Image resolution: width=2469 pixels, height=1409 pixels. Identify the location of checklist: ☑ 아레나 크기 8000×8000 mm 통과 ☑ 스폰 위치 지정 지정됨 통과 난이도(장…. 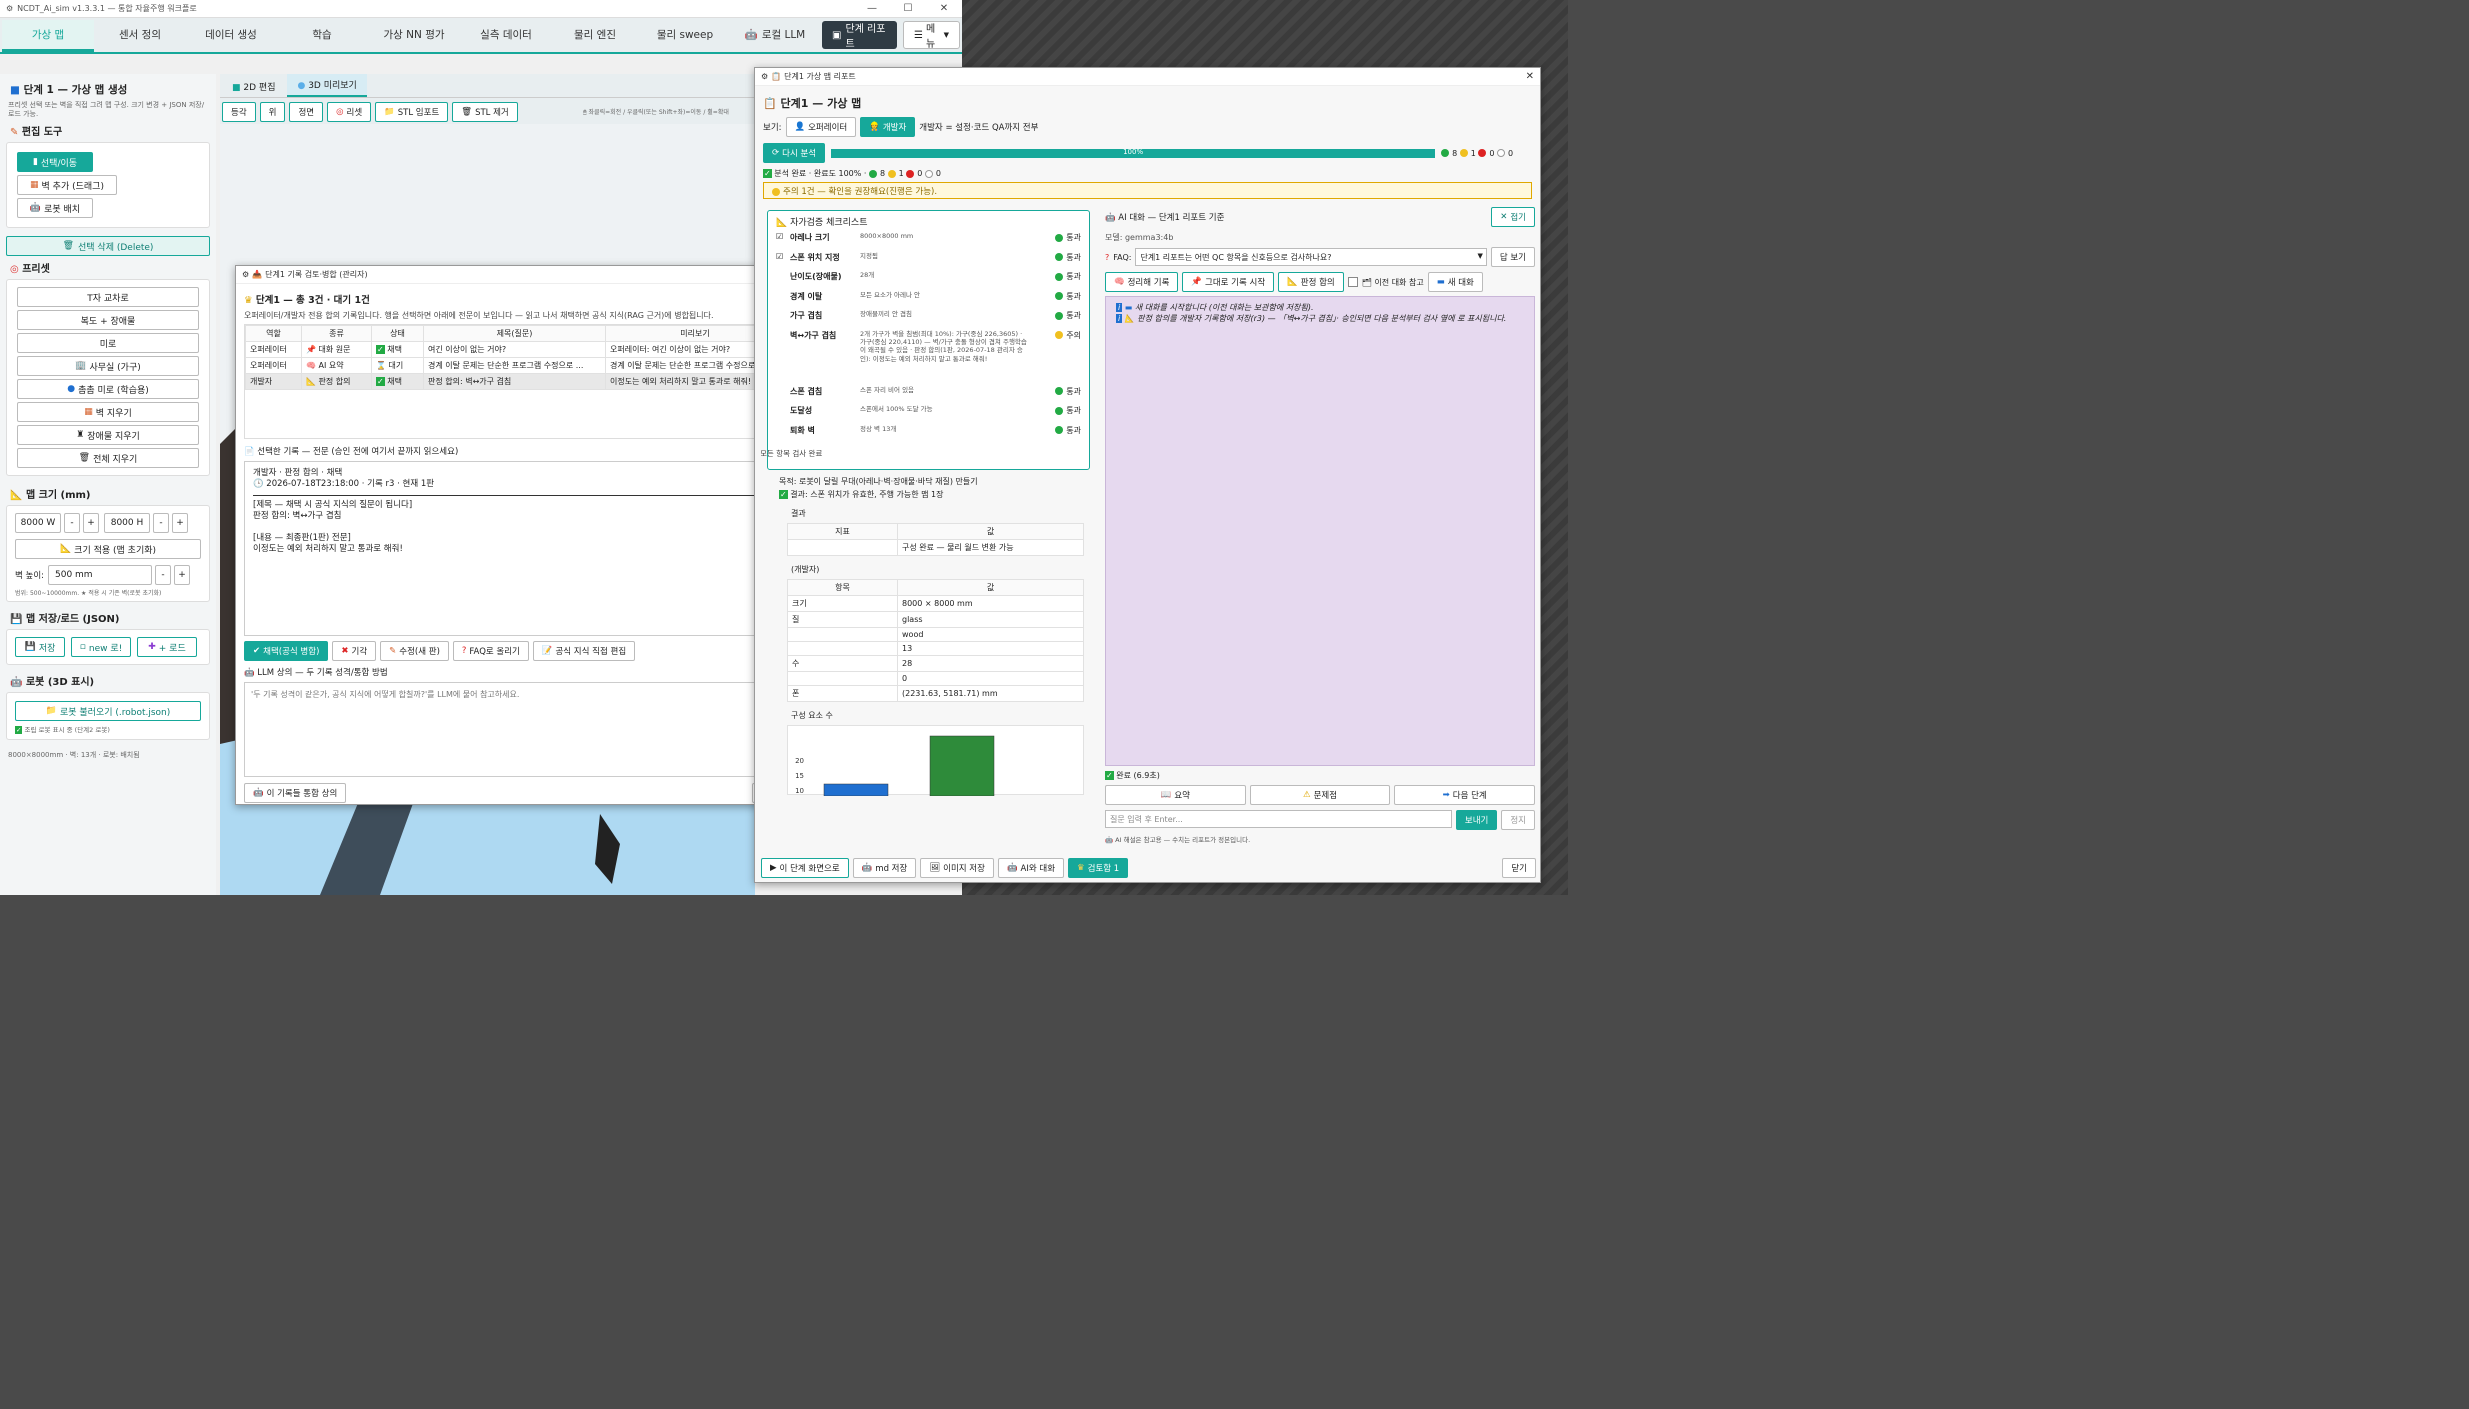
(928, 338).